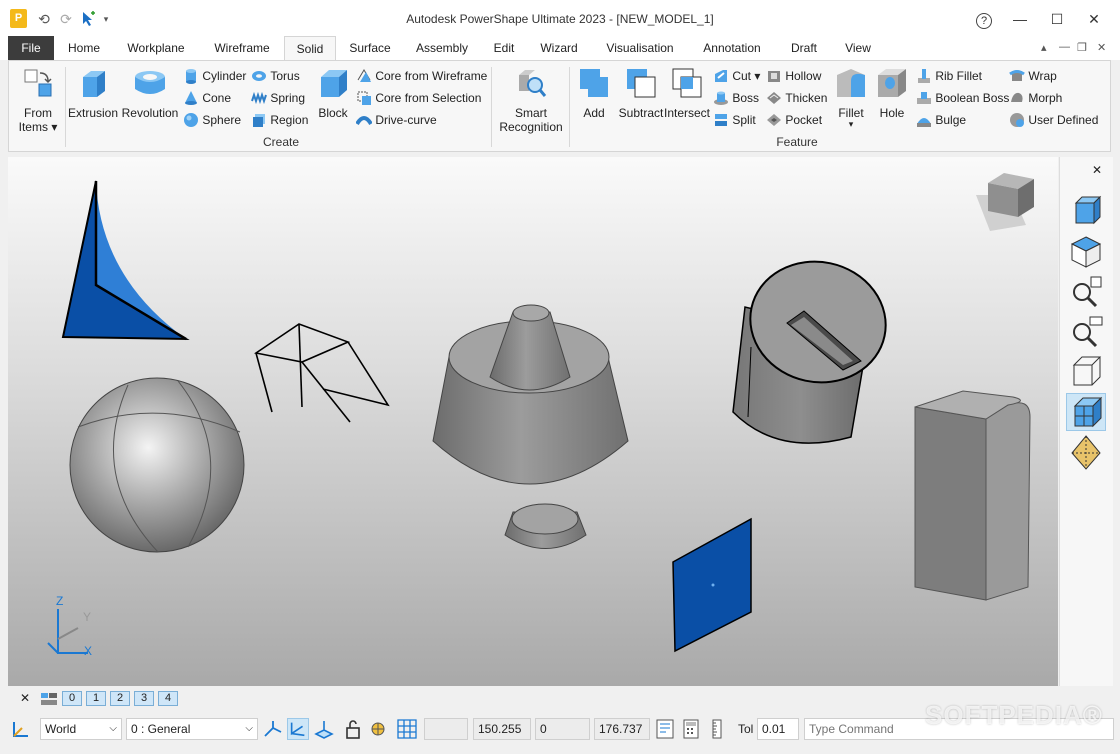  What do you see at coordinates (21, 729) in the screenshot?
I see `workplane-icon` at bounding box center [21, 729].